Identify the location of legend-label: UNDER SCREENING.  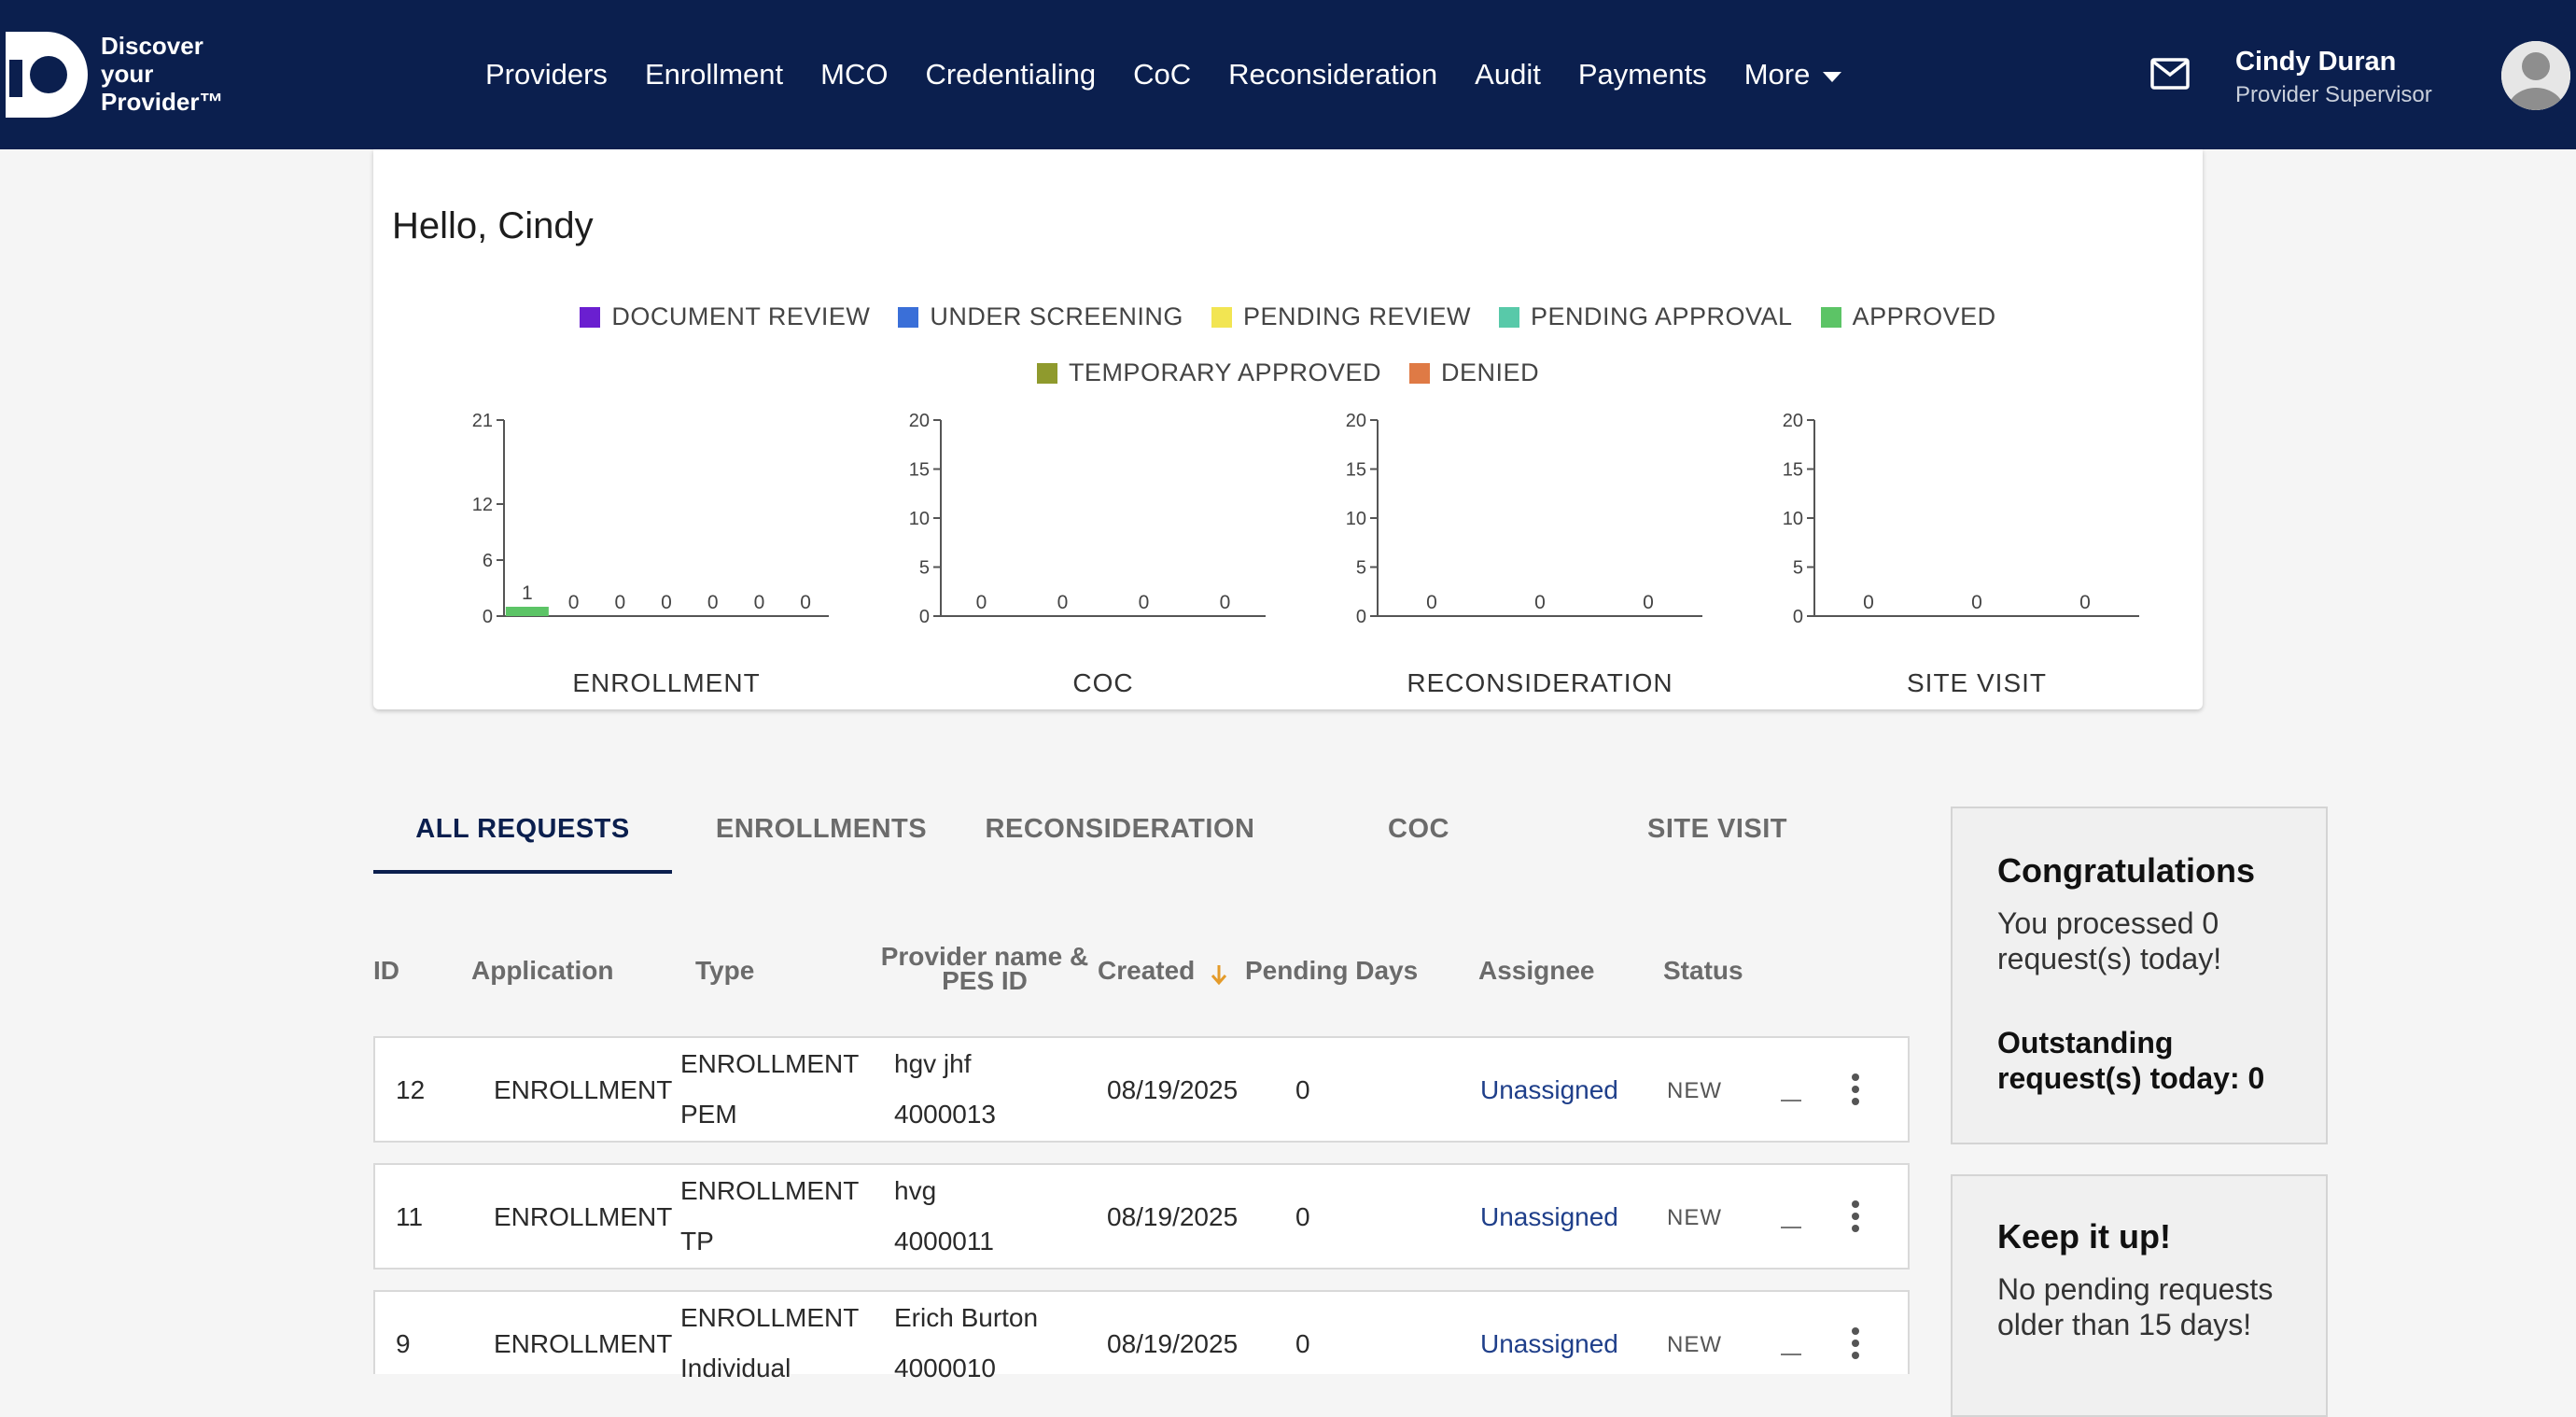
(1056, 316).